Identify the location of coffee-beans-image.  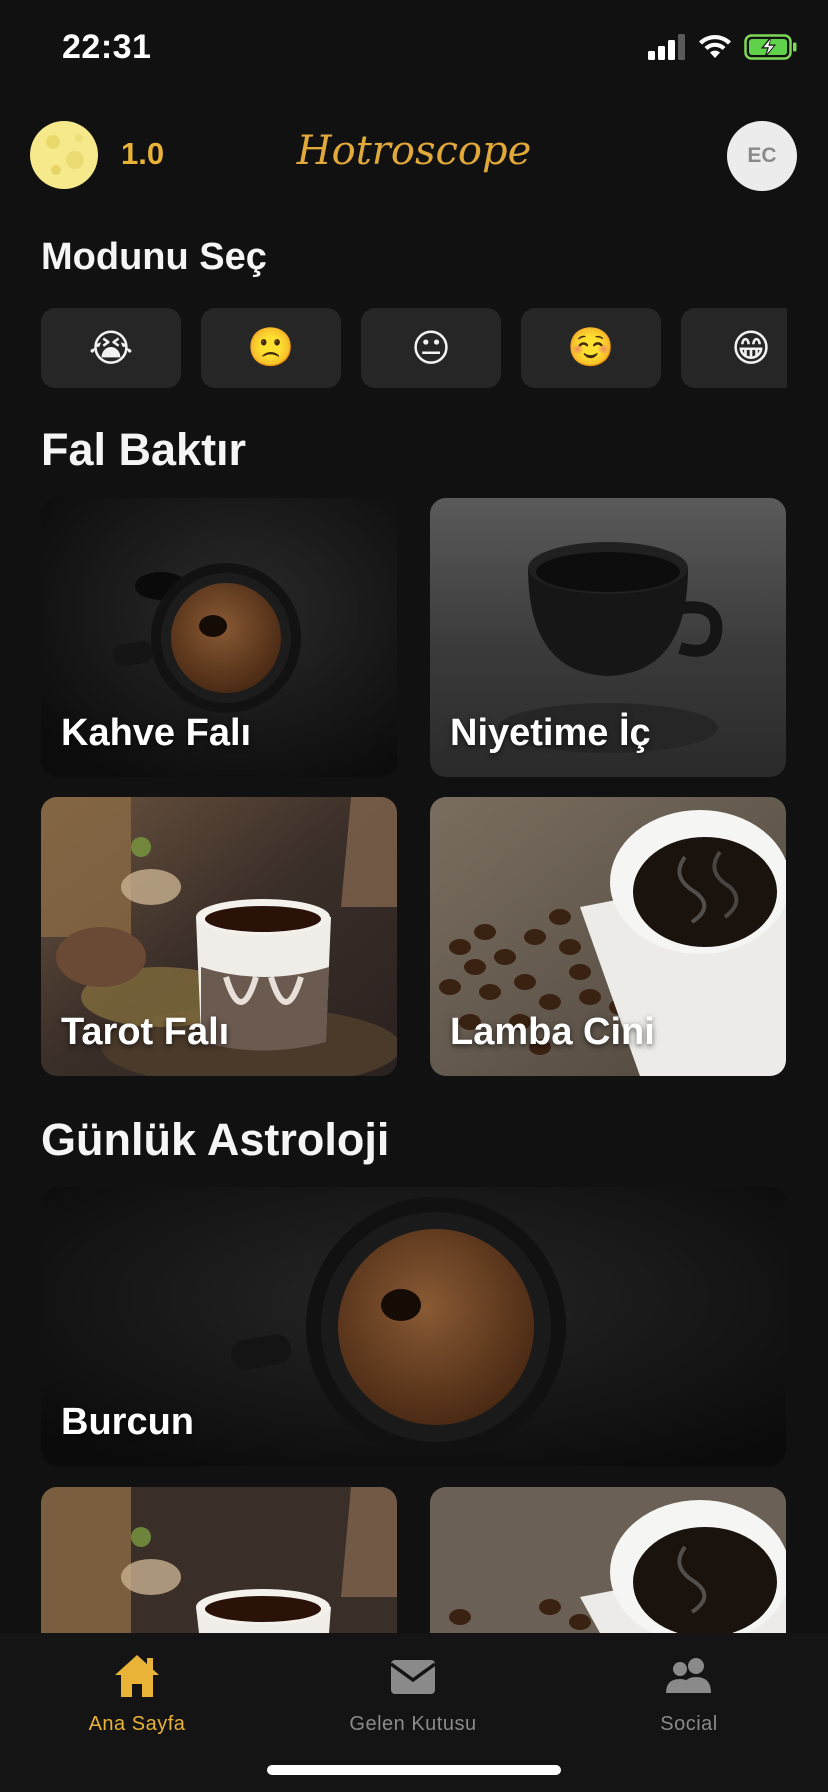
(608, 1560).